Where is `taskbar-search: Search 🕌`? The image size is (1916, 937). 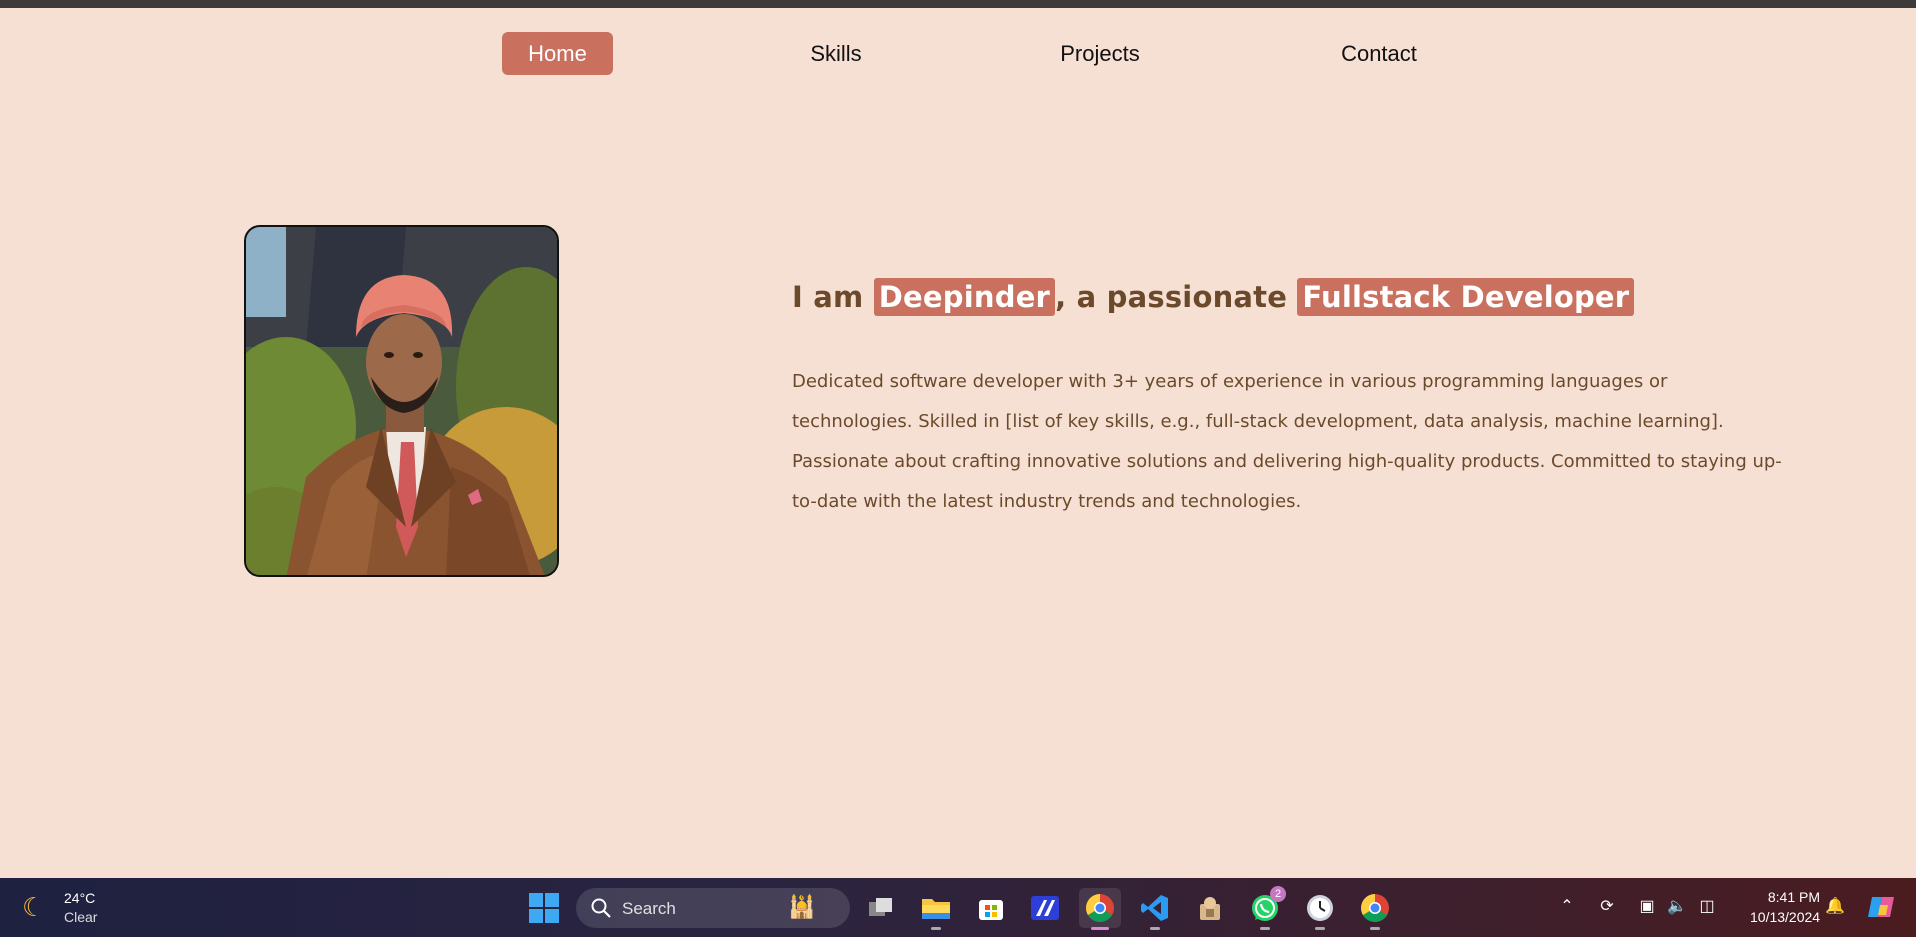 taskbar-search: Search 🕌 is located at coordinates (713, 908).